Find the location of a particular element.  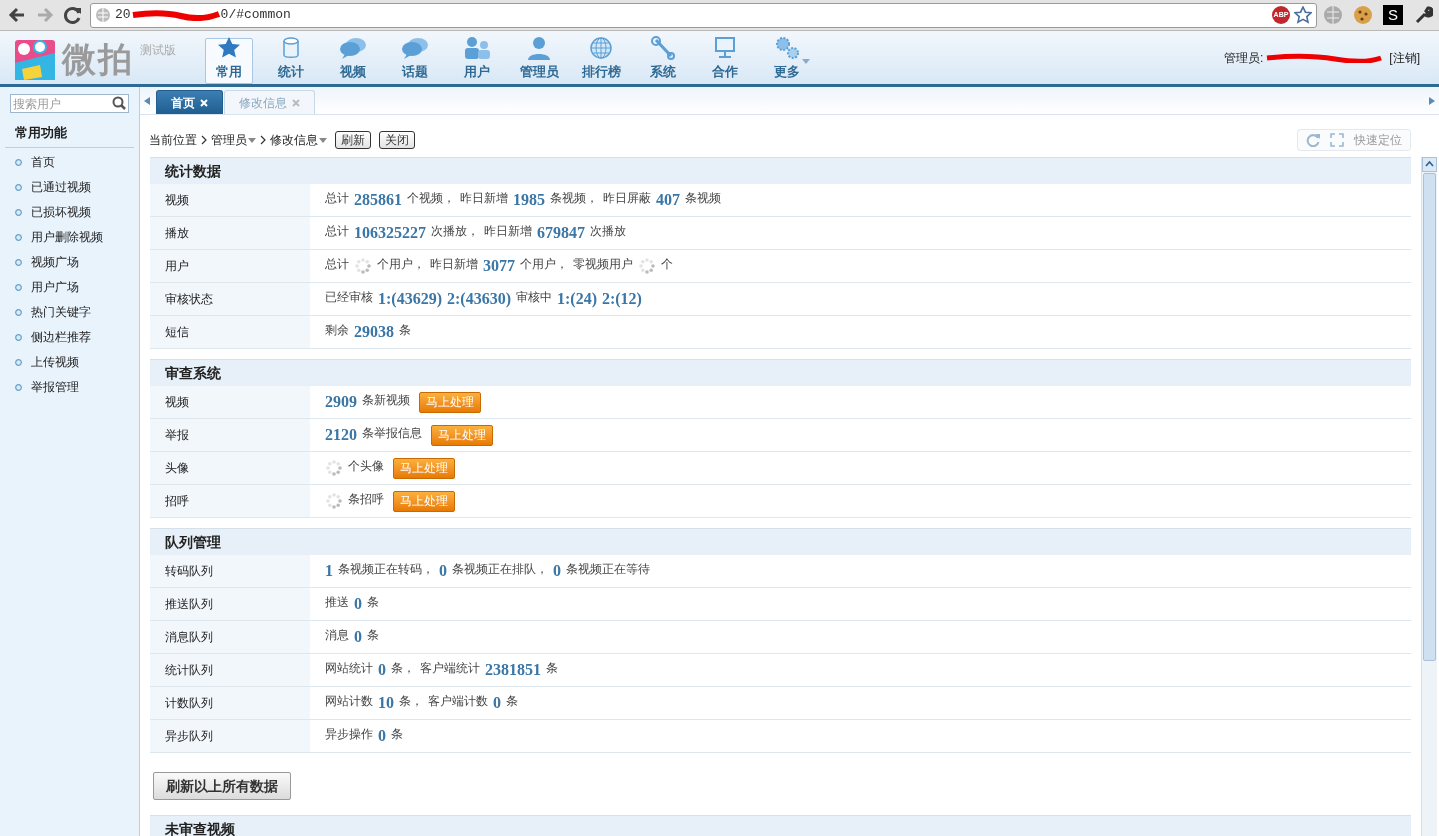

chevron-icon is located at coordinates (263, 140).